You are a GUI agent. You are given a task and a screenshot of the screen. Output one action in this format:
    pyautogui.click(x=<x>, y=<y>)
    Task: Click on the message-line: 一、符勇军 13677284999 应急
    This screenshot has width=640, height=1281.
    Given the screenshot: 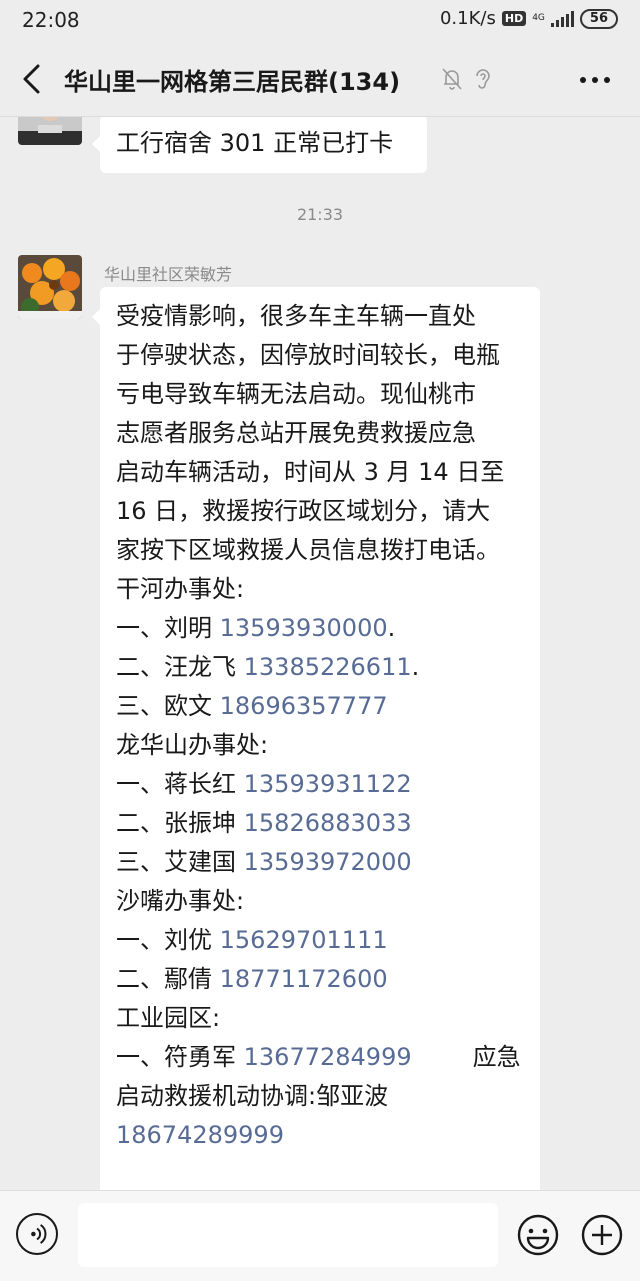 What is the action you would take?
    pyautogui.click(x=326, y=1057)
    